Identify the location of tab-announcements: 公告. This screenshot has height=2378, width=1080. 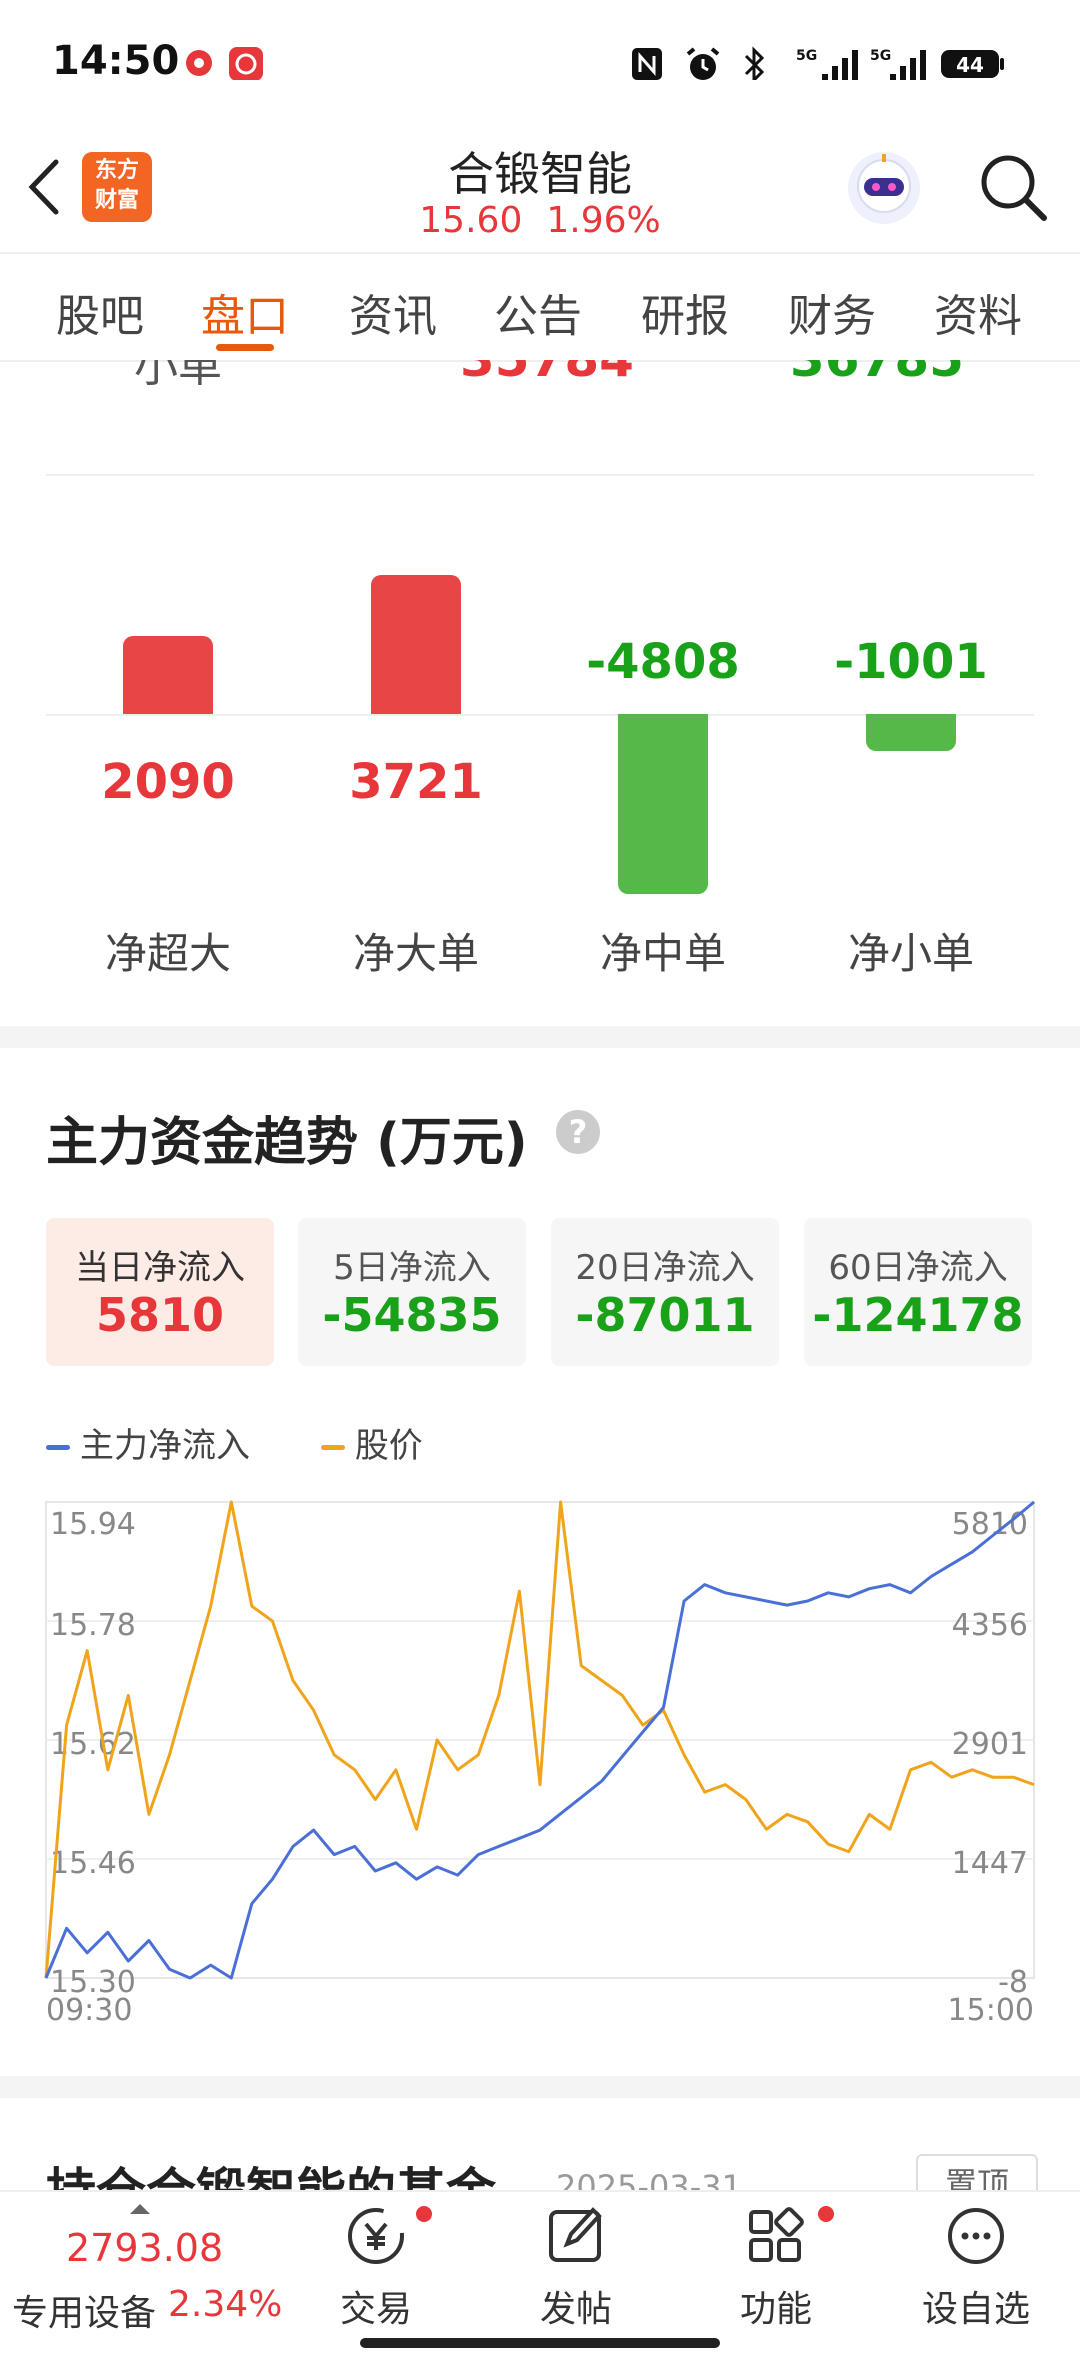
(538, 312).